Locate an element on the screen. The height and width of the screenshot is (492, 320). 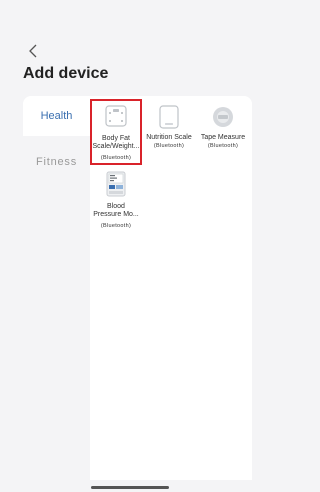
sidebar-item-health: Health is located at coordinates (56, 116).